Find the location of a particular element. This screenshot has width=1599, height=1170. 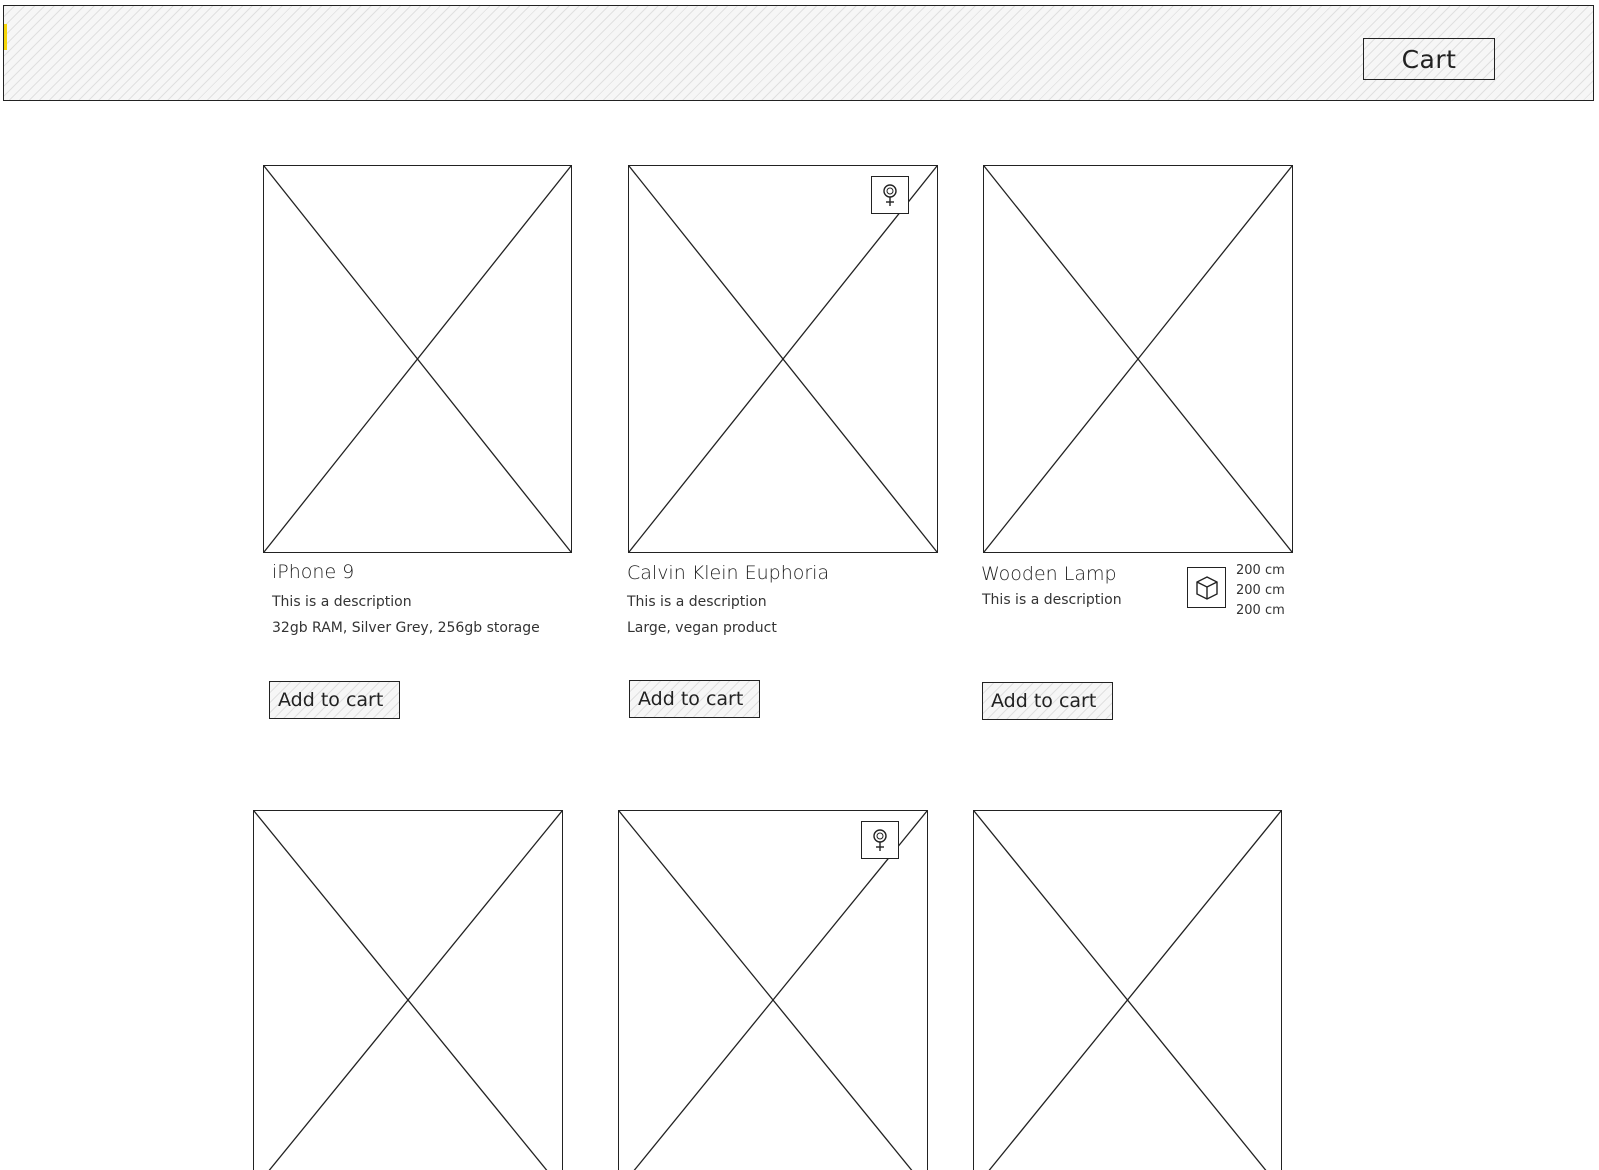

dimensions-badge is located at coordinates (1206, 587).